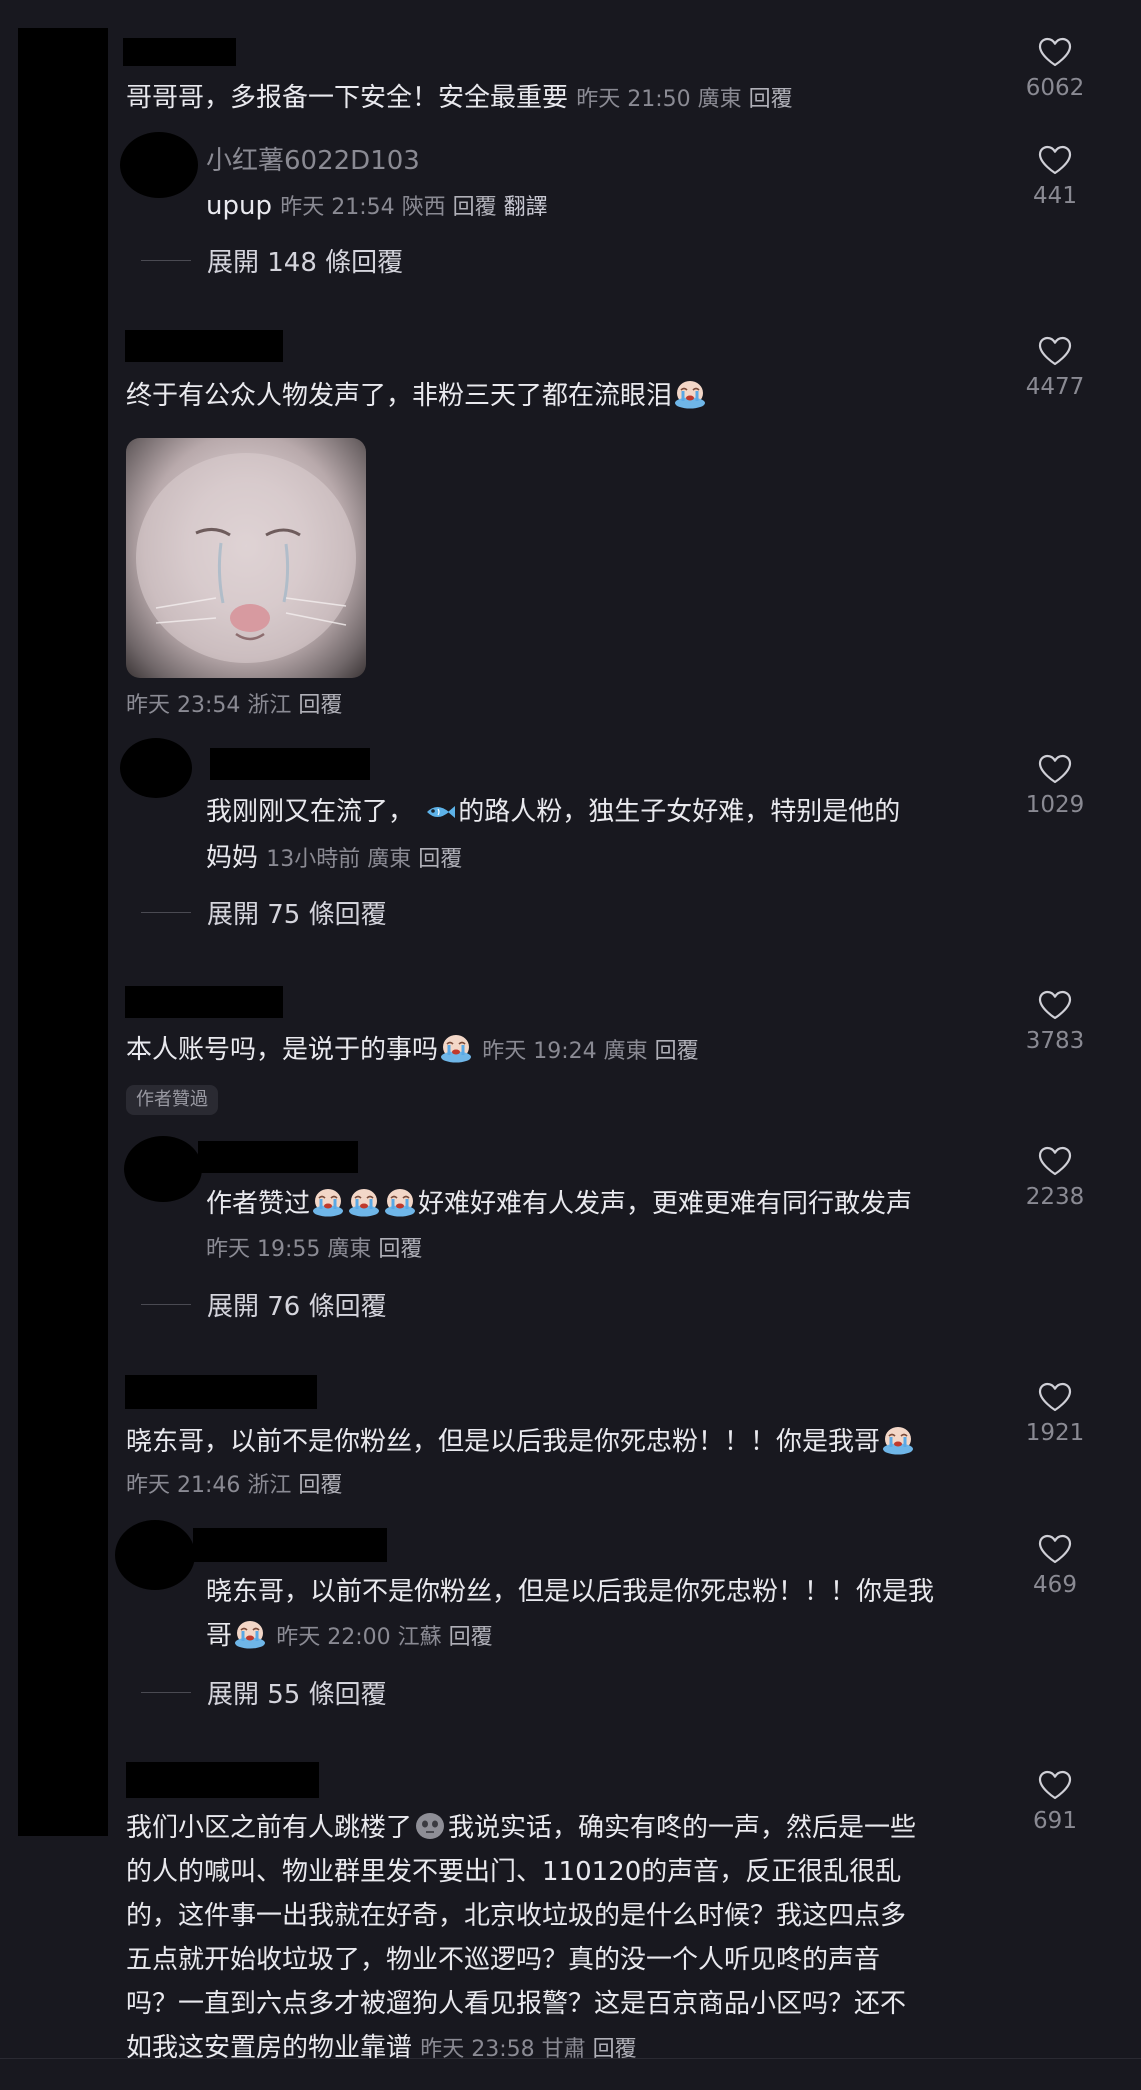  Describe the element at coordinates (570, 2058) in the screenshot. I see `bottom-divider` at that location.